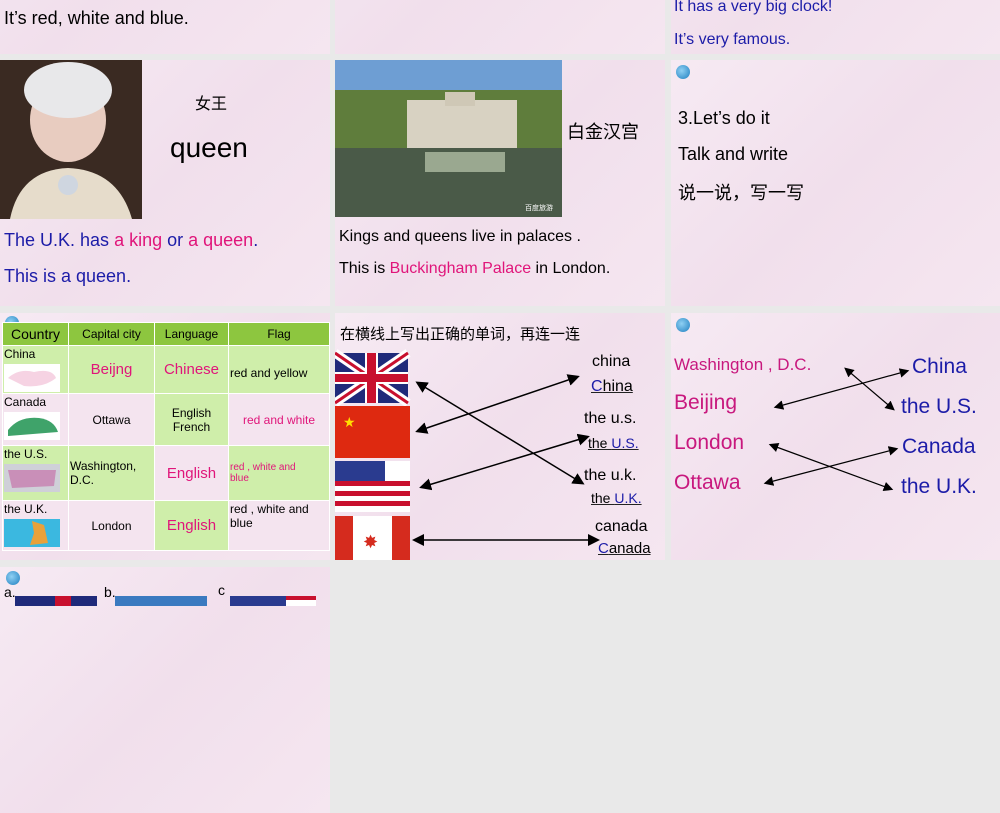 The height and width of the screenshot is (813, 1000). Describe the element at coordinates (741, 193) in the screenshot. I see `slide-chinese: 说一说，写一写` at that location.